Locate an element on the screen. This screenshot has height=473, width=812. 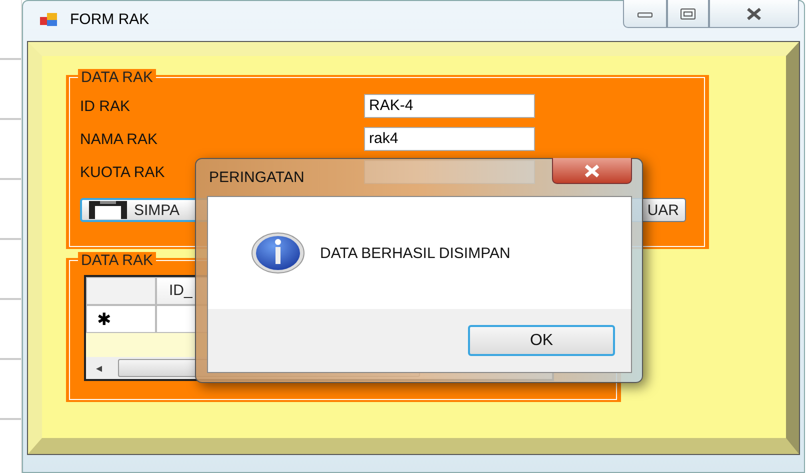
maximize-button is located at coordinates (688, 14).